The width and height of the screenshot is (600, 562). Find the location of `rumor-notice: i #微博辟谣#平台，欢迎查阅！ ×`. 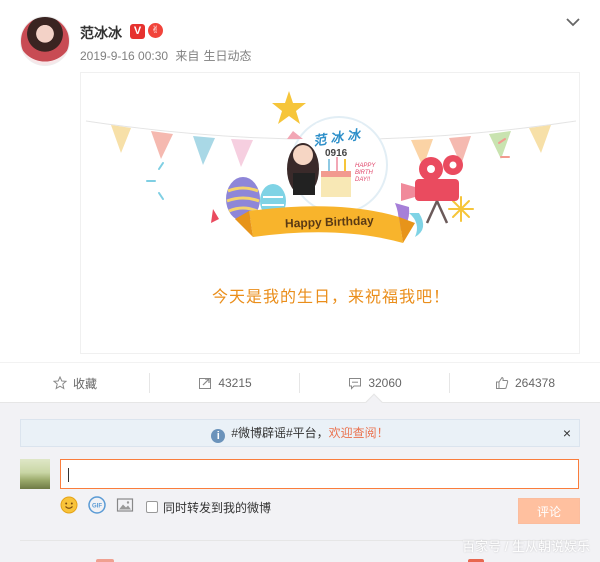

rumor-notice: i #微博辟谣#平台，欢迎查阅！ × is located at coordinates (300, 433).